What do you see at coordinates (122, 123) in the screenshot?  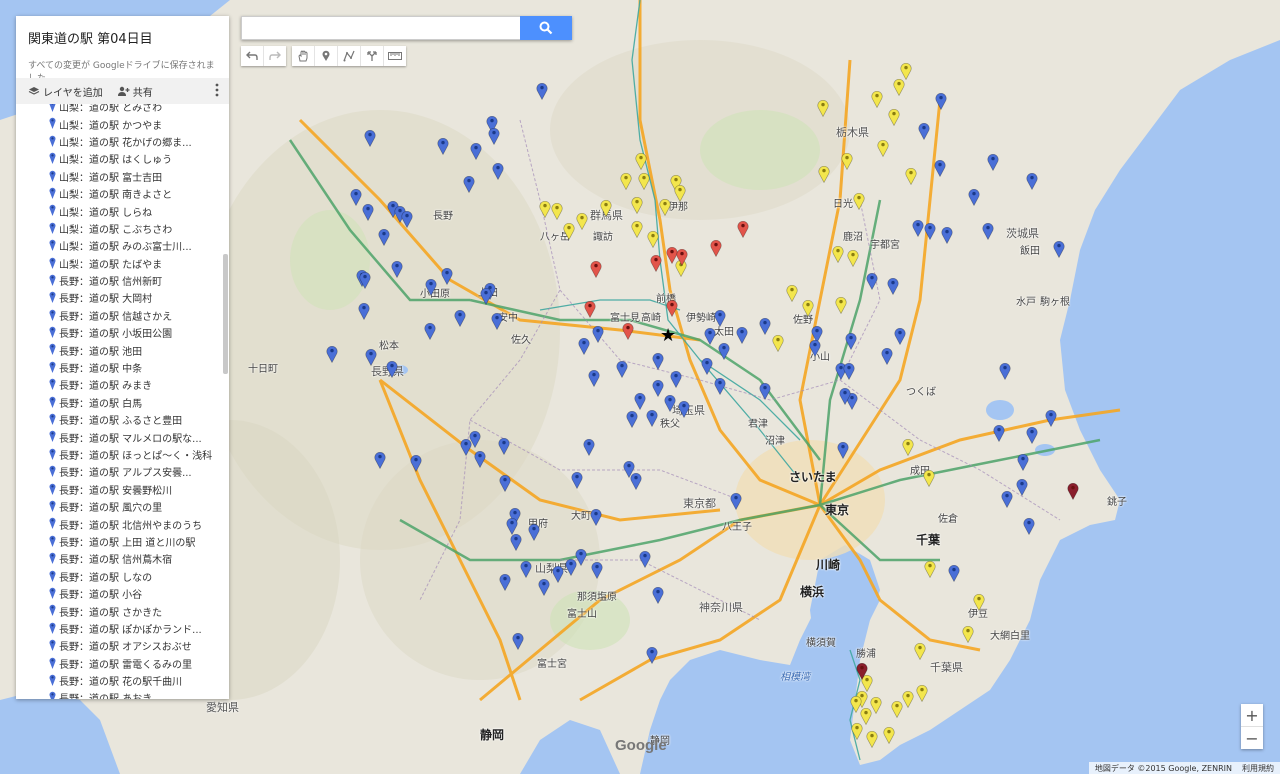 I see `list-item: 山梨：道の駅 かつやま` at bounding box center [122, 123].